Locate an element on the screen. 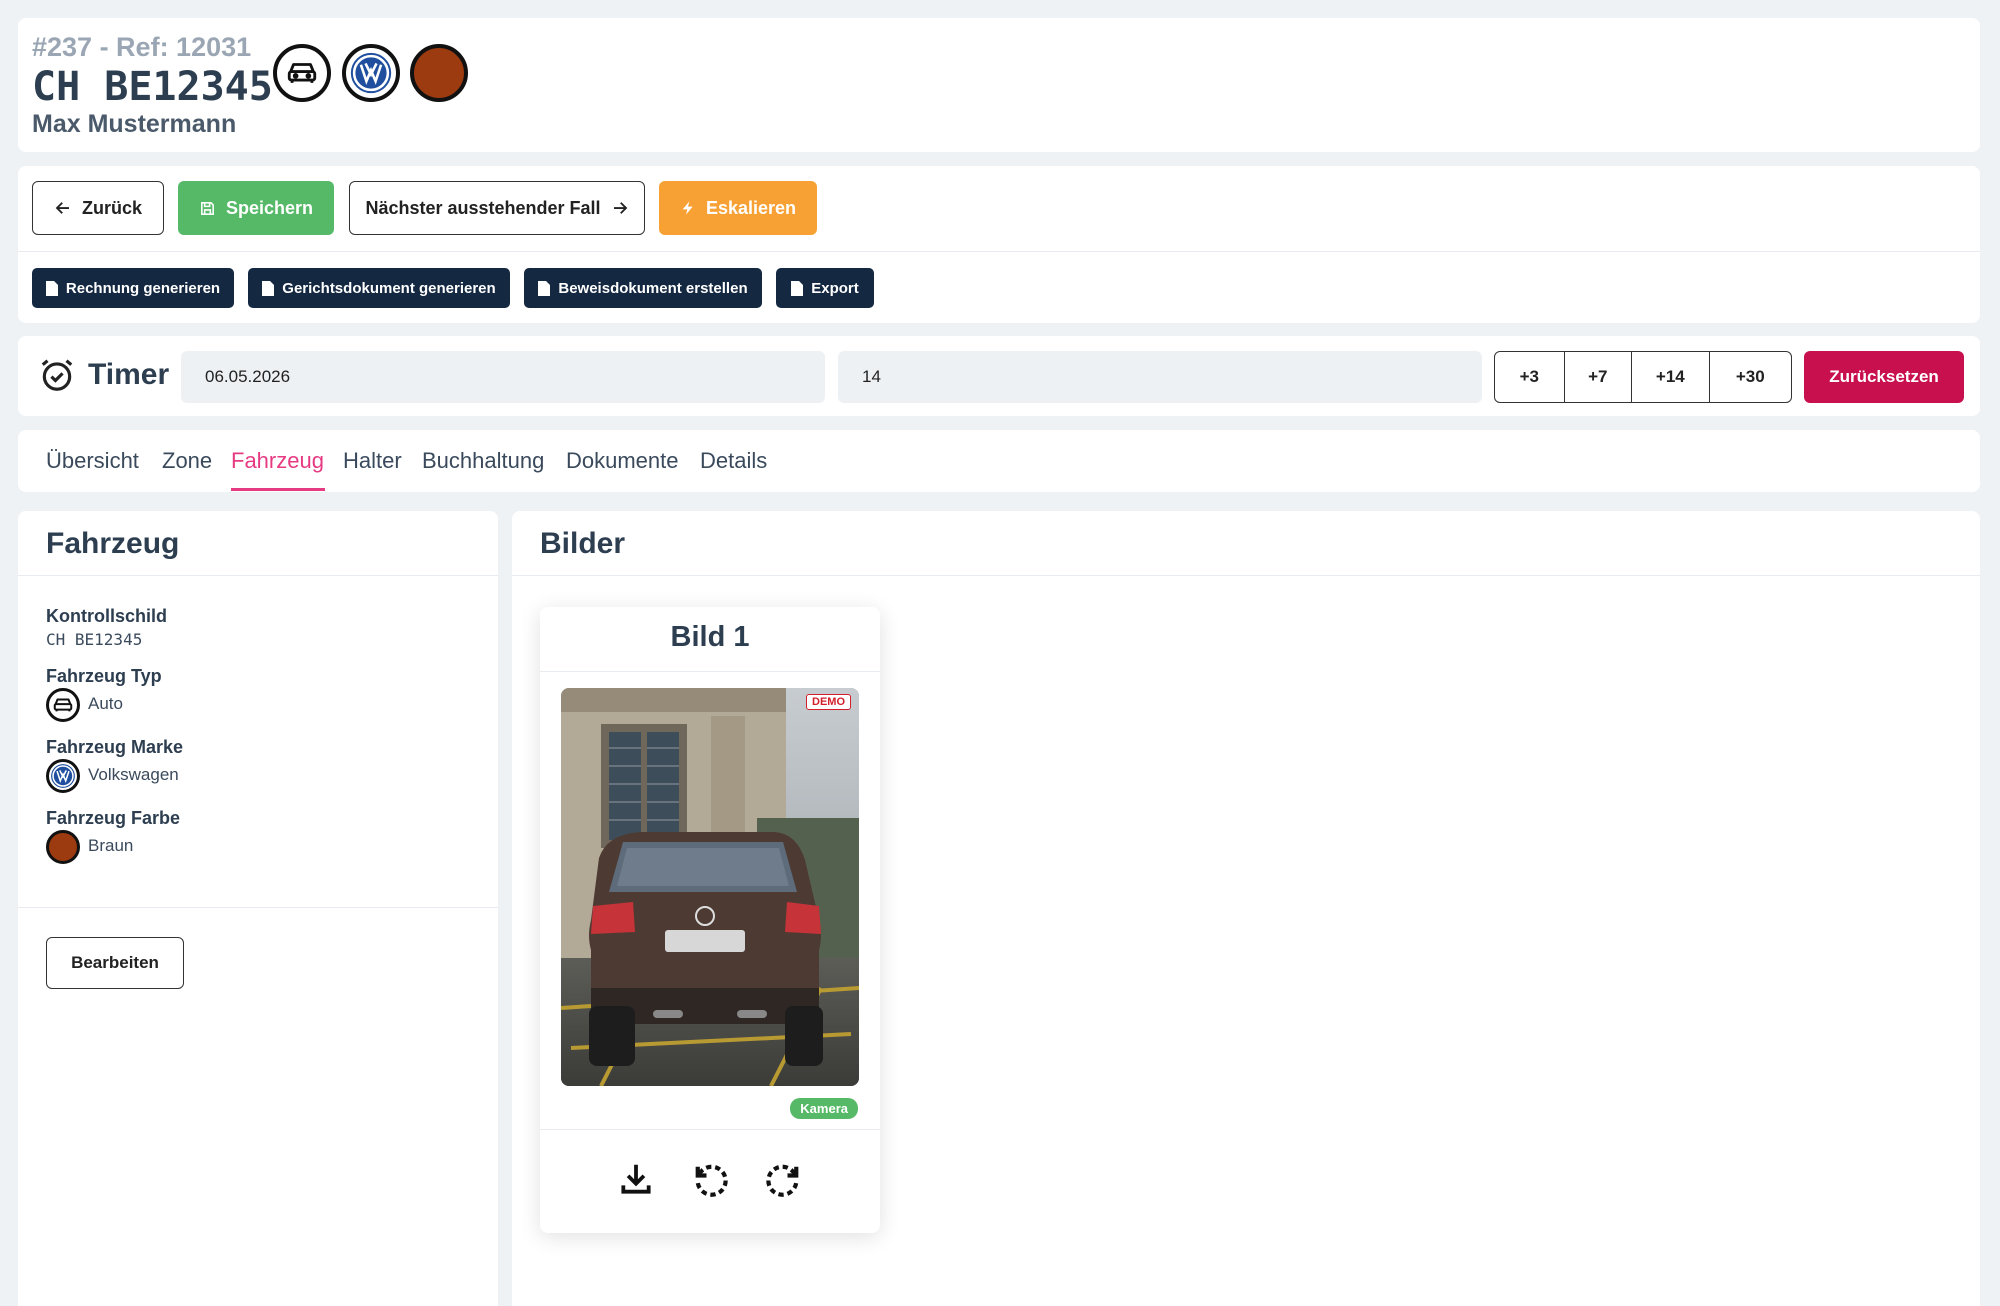 Image resolution: width=2000 pixels, height=1306 pixels. plate-value: CH BE12345 is located at coordinates (94, 639).